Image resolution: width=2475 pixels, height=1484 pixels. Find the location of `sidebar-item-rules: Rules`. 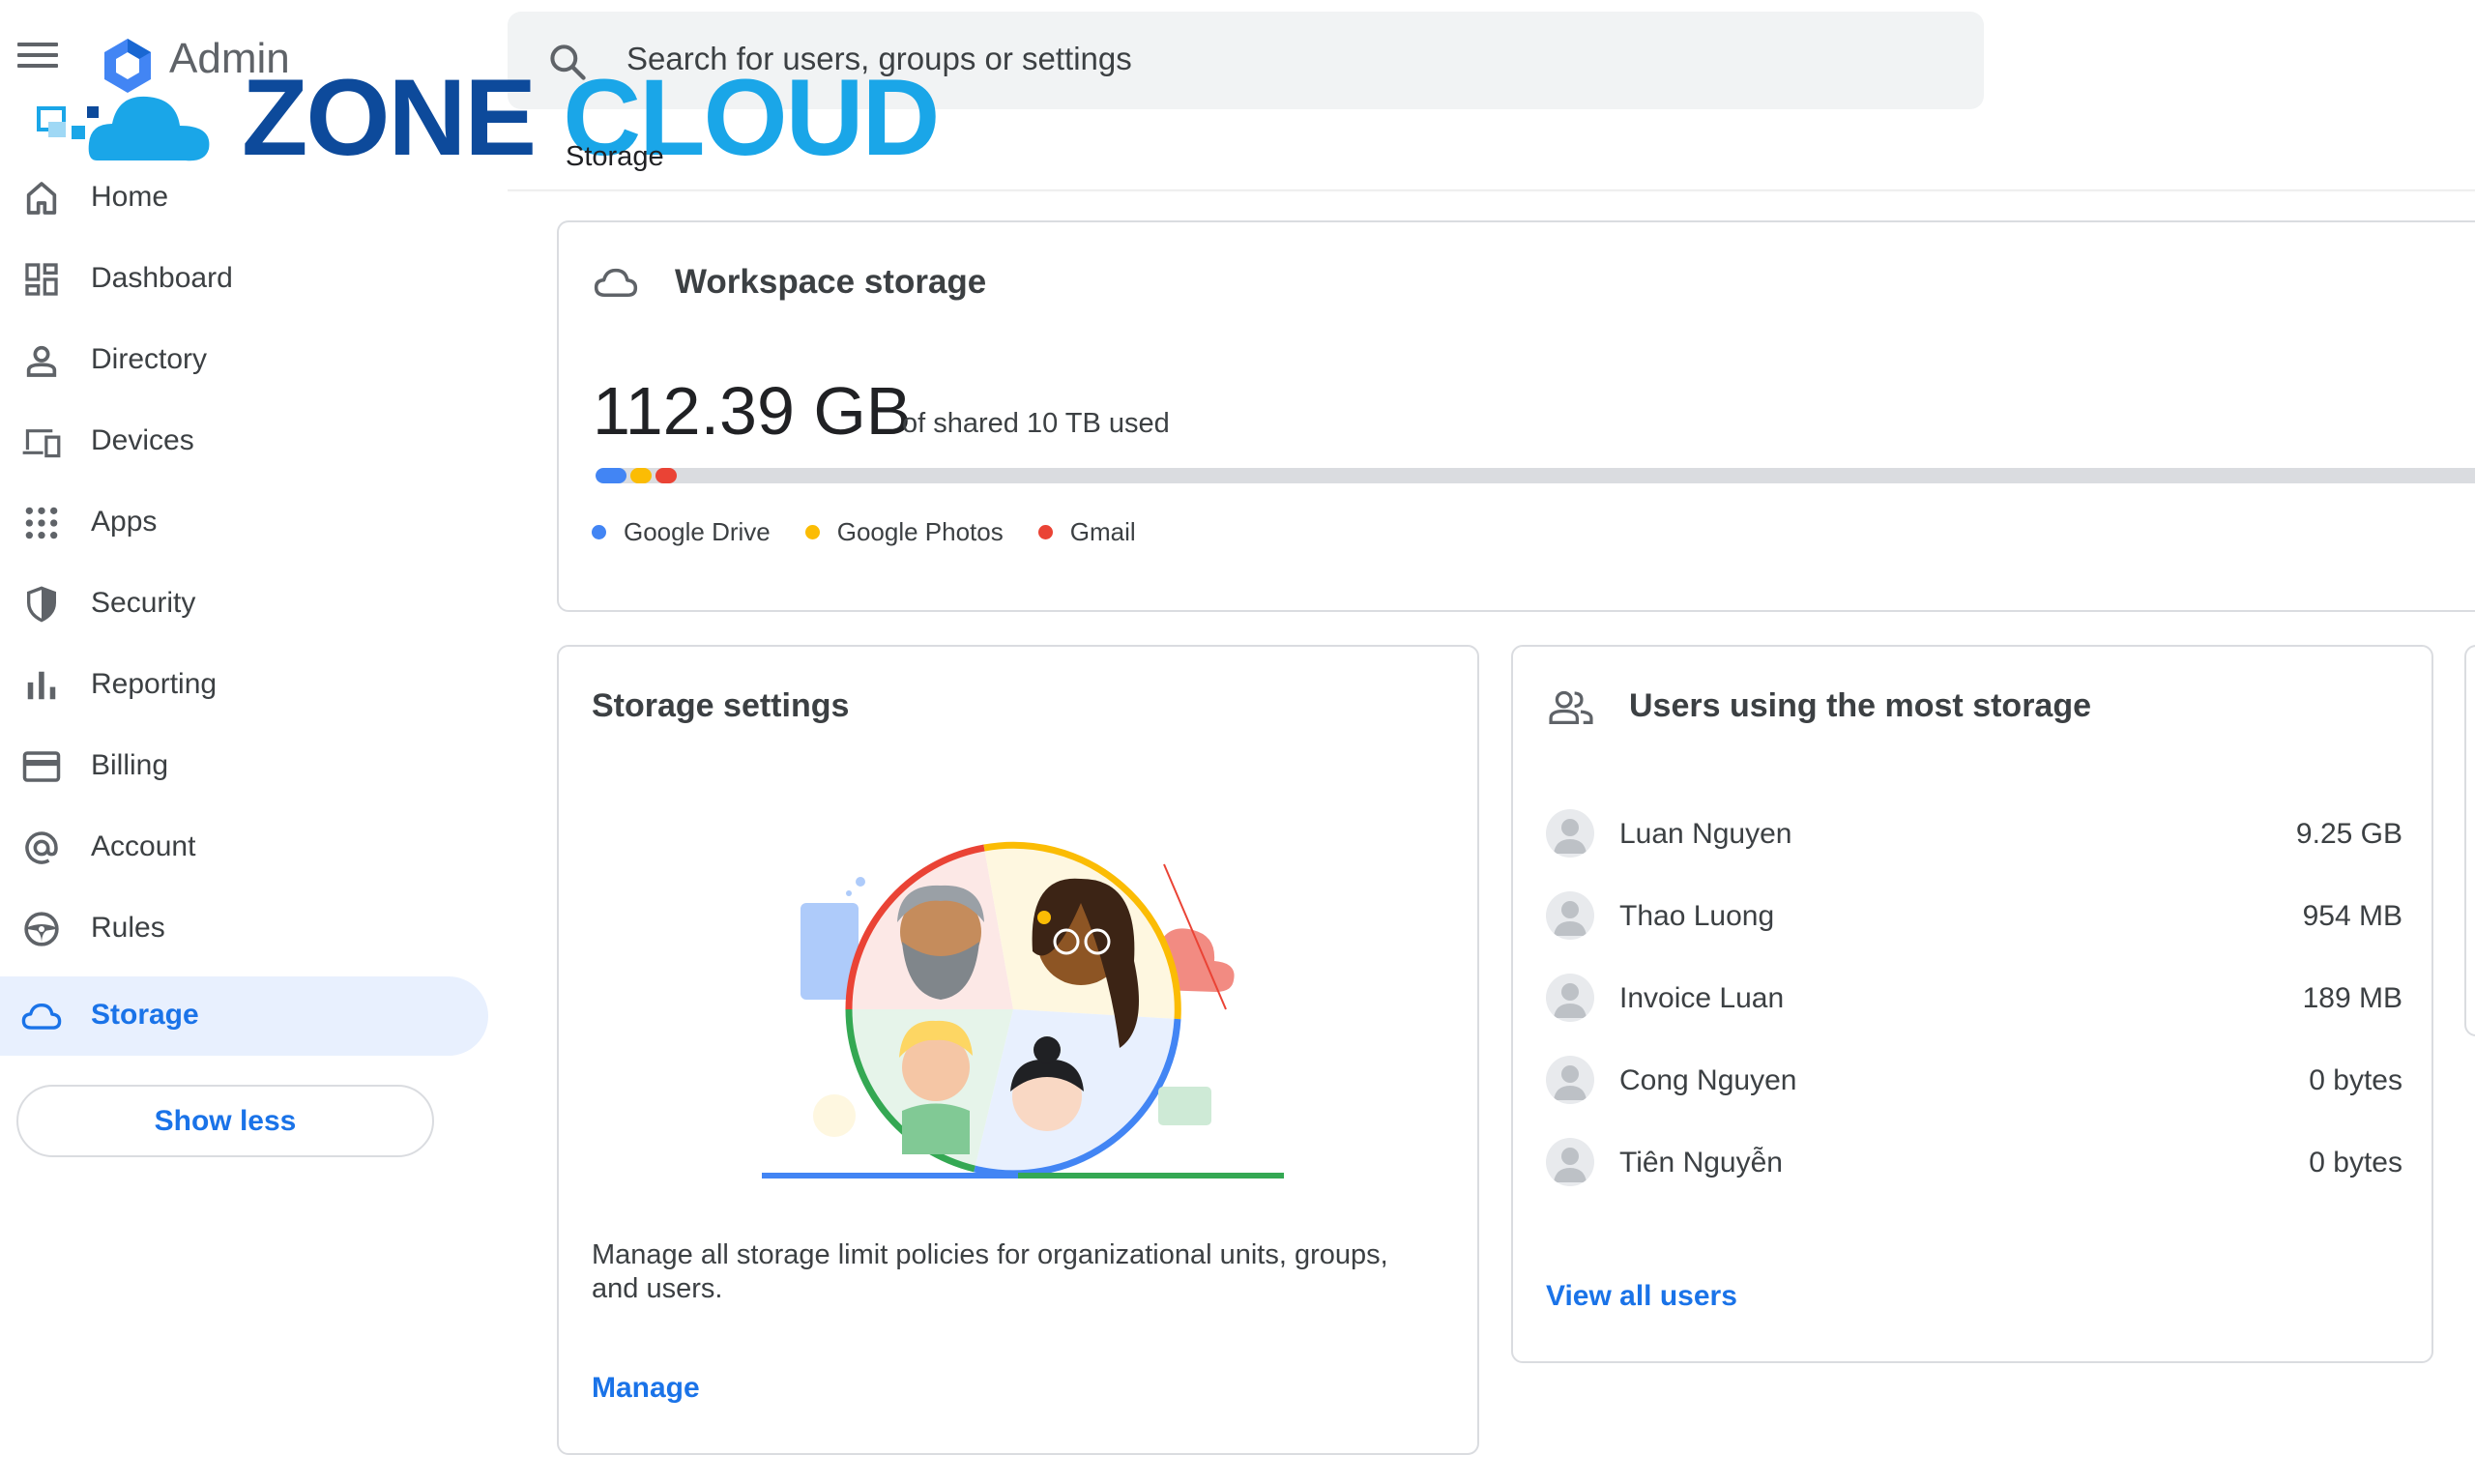

sidebar-item-rules: Rules is located at coordinates (244, 929).